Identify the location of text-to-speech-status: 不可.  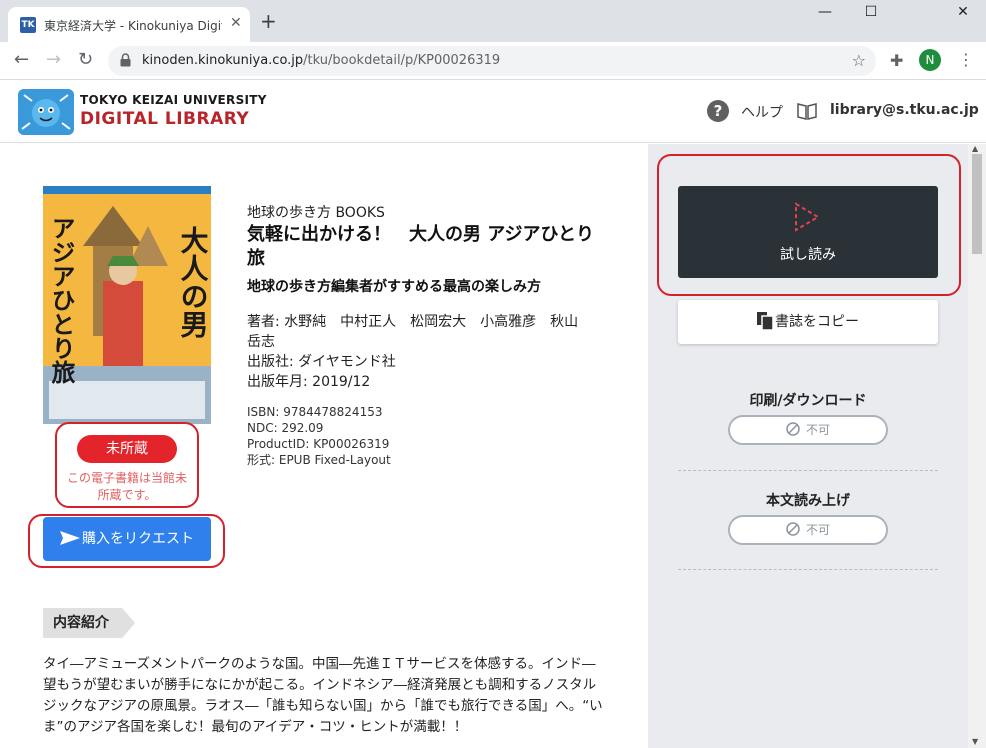
(808, 530).